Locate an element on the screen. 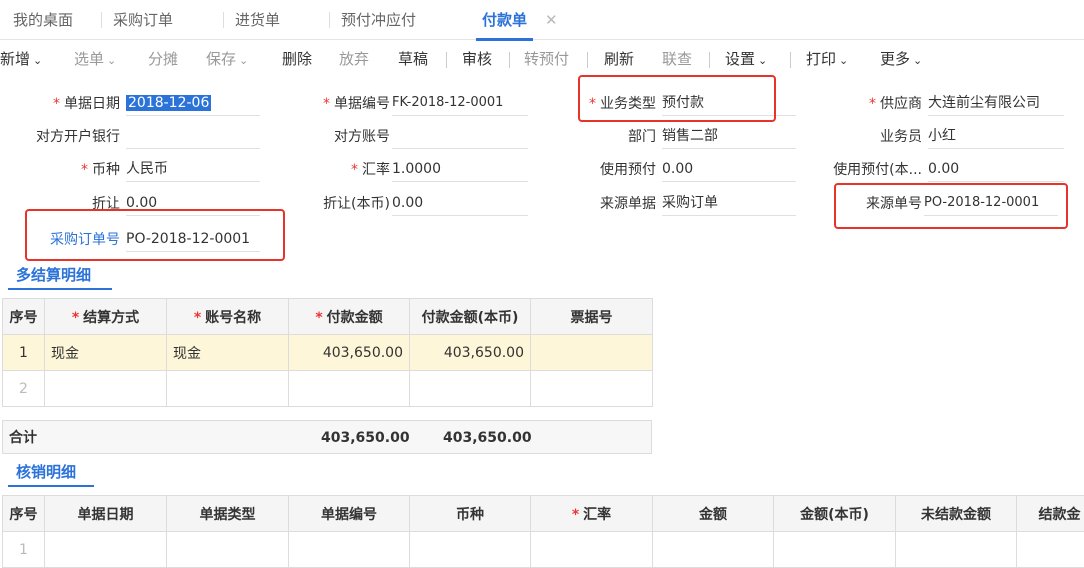 Image resolution: width=1084 pixels, height=568 pixels. discount-local-field: 0.00 is located at coordinates (460, 204).